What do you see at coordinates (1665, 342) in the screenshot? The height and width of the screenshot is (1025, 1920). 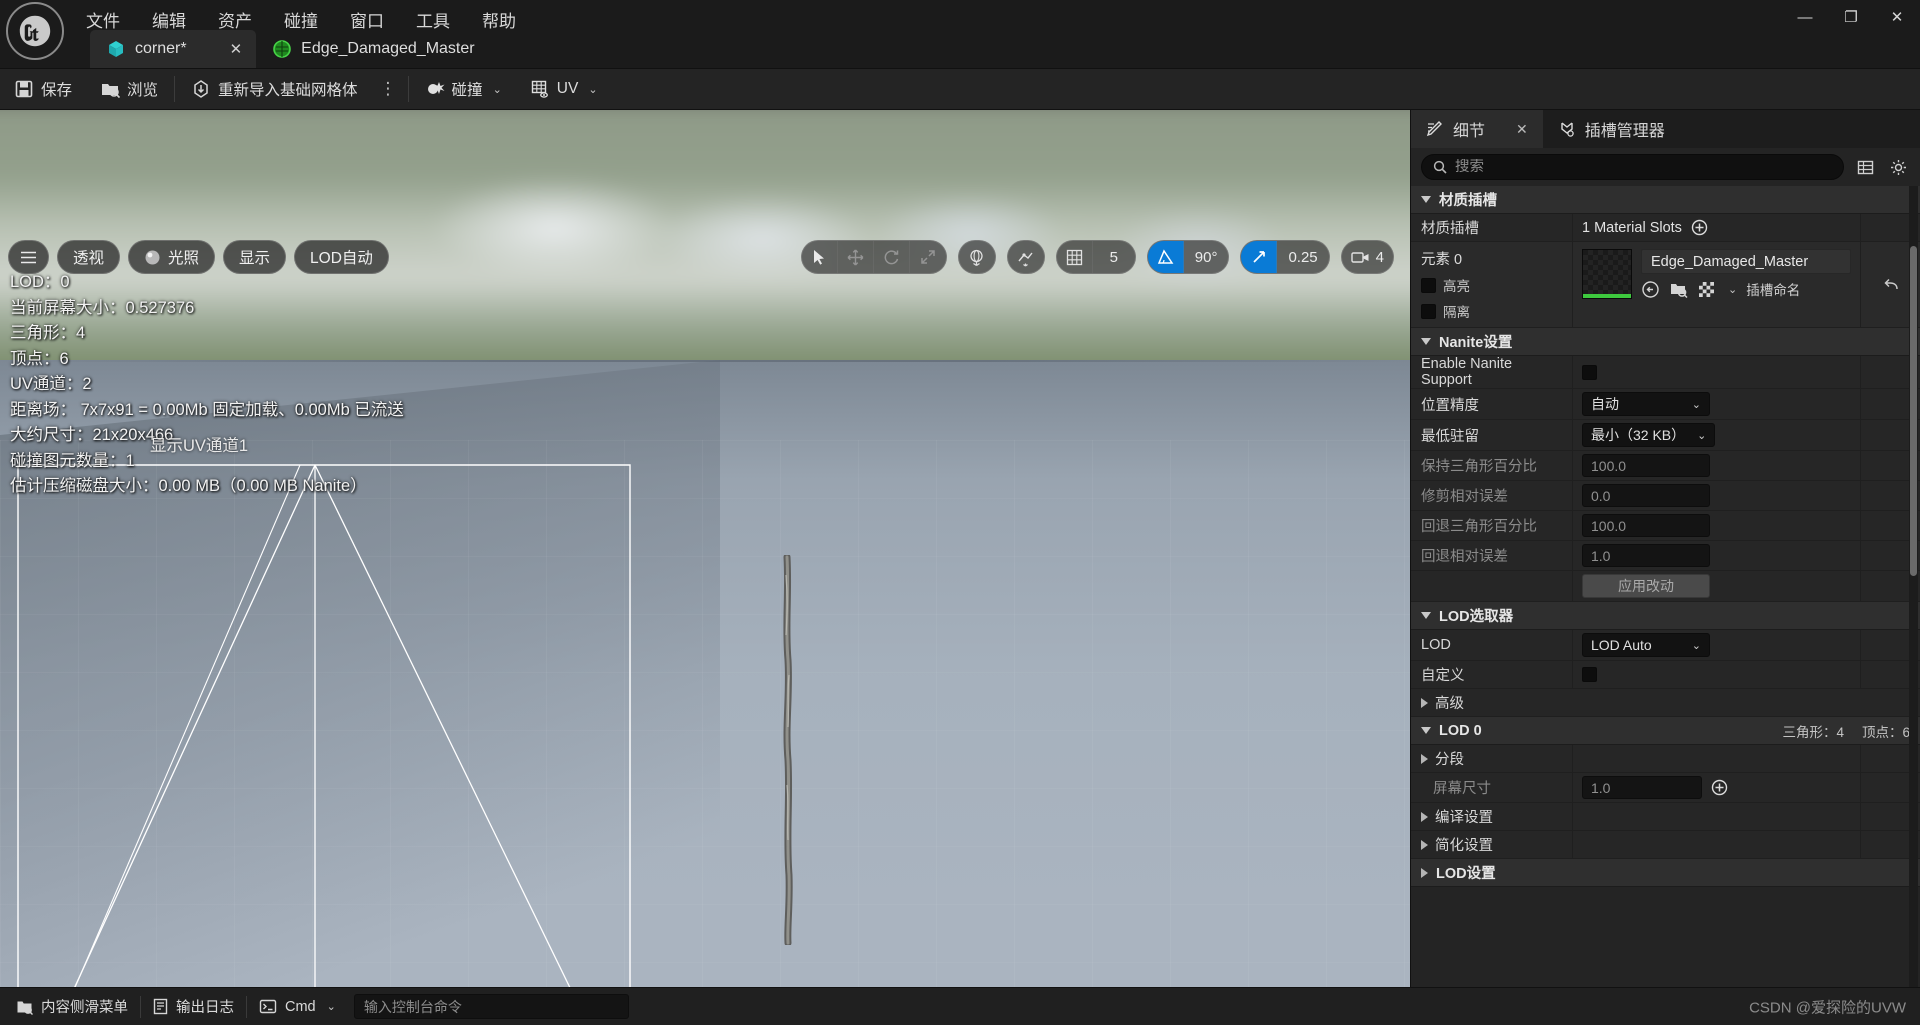 I see `section-header-nanite-settings: Nanite设置` at bounding box center [1665, 342].